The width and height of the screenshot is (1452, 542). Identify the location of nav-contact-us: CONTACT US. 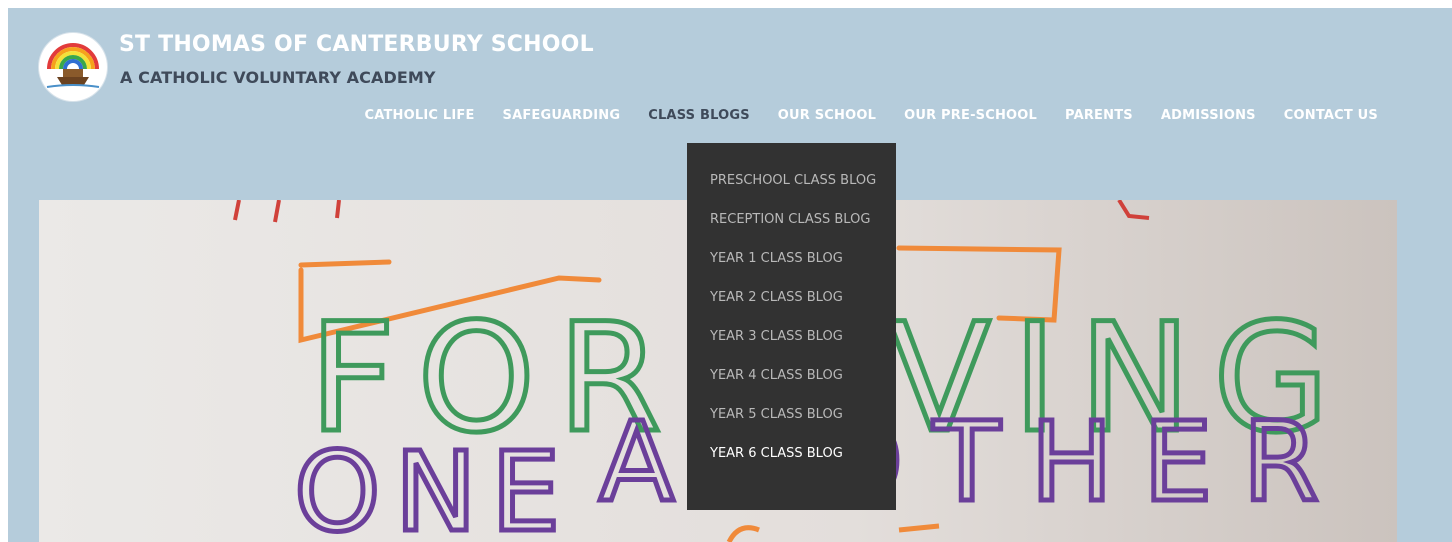
(1331, 115).